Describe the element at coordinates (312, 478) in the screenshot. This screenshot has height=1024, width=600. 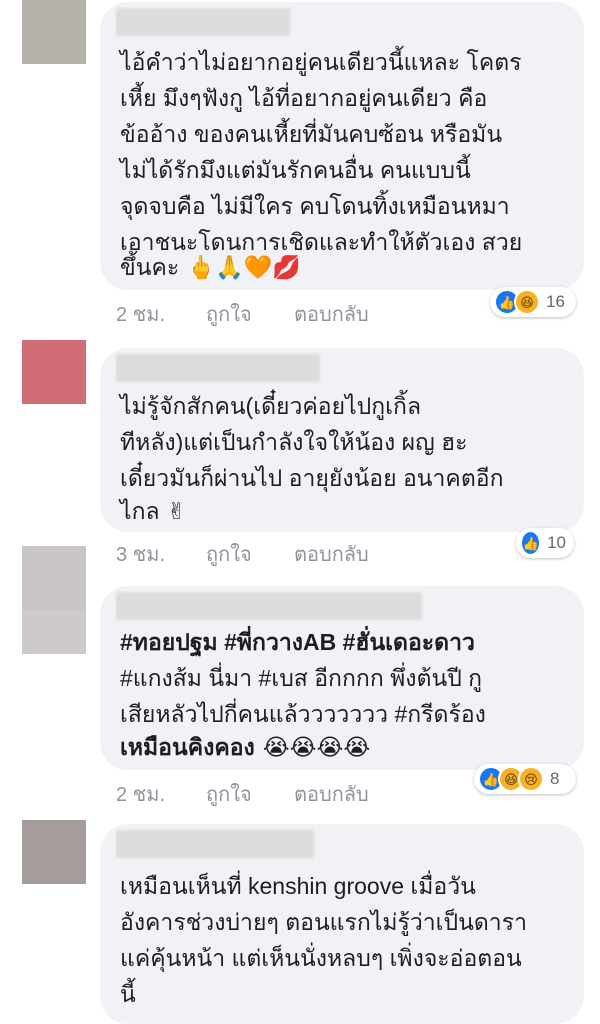
I see `comment-text-line: เดี๋ยวมันก็ผ่านไป อายุยังน้อย อนาคตอีก` at that location.